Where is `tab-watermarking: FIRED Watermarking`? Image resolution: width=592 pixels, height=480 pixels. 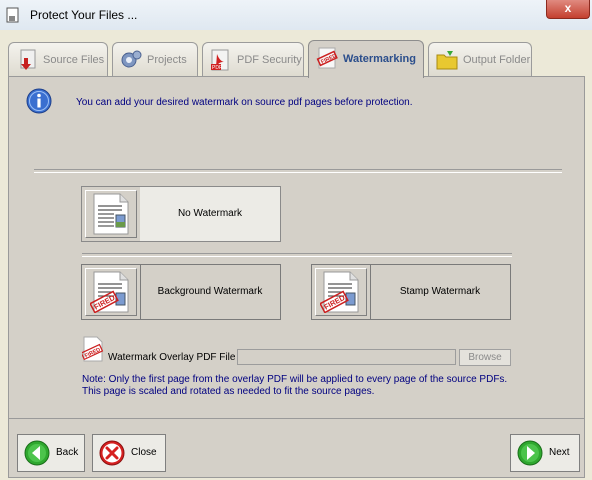
tab-watermarking: FIRED Watermarking is located at coordinates (366, 59).